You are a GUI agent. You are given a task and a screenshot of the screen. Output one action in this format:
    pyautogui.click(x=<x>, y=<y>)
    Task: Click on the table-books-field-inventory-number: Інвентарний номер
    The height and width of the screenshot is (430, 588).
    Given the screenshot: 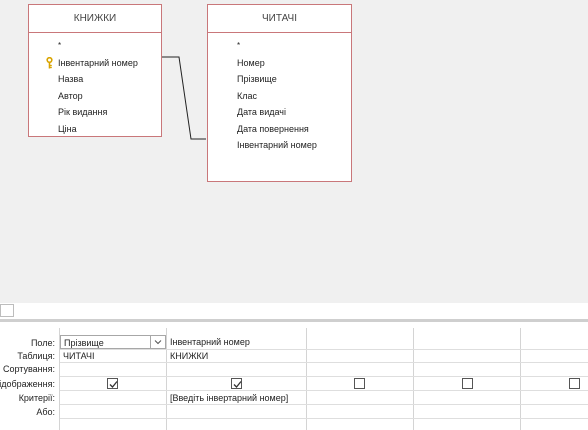 What is the action you would take?
    pyautogui.click(x=95, y=63)
    